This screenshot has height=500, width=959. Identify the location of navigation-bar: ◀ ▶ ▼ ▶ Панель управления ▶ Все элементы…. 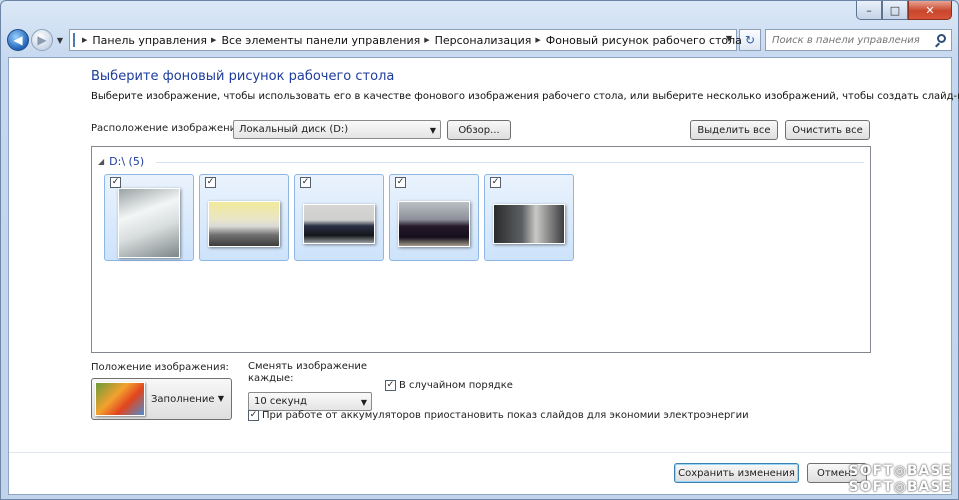
(479, 40).